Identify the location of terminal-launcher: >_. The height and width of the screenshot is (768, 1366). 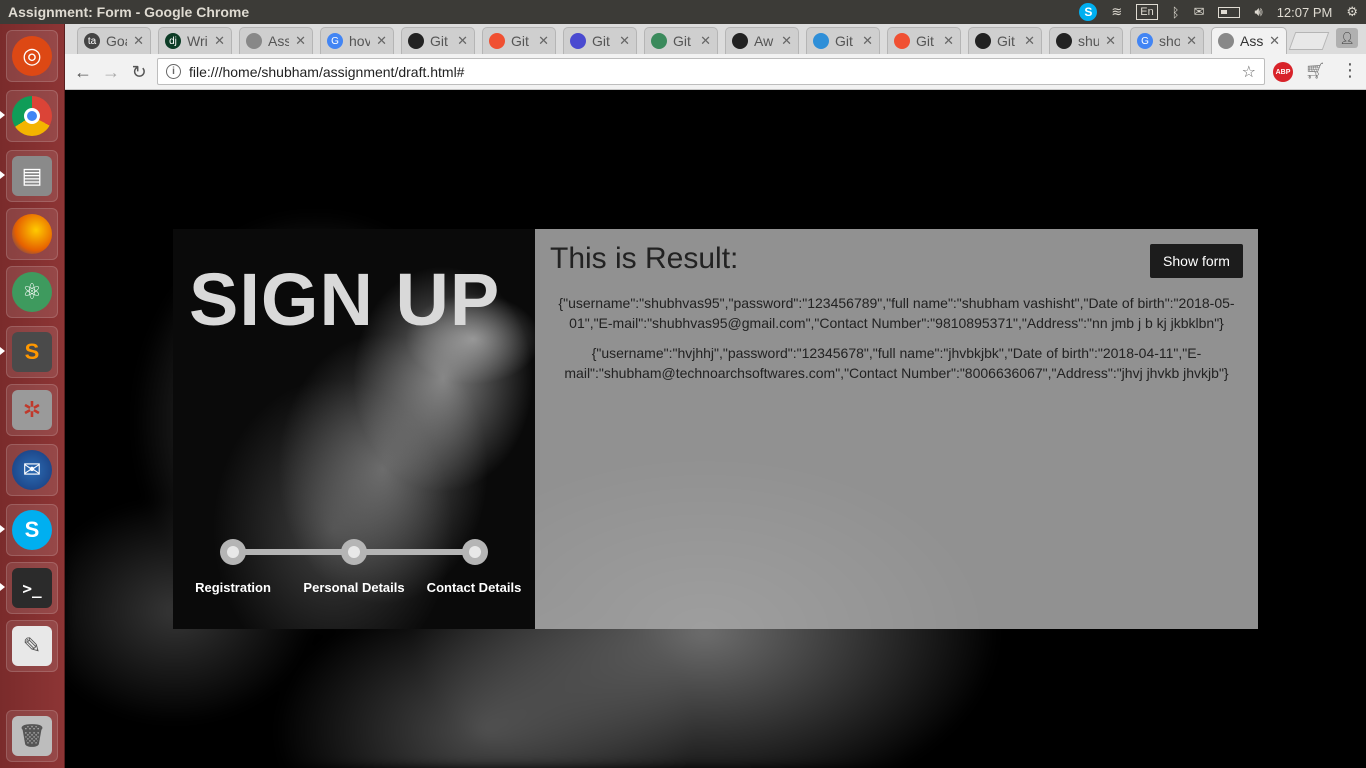
(32, 588).